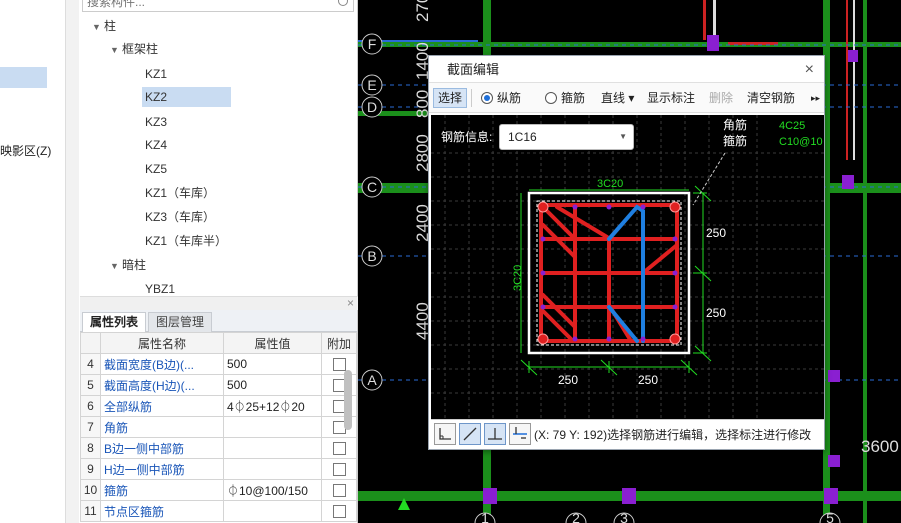 This screenshot has height=523, width=901. What do you see at coordinates (673, 435) in the screenshot?
I see `status-text: (X: 79 Y: 192)选择钢筋进行编辑，选择标注进行修改` at bounding box center [673, 435].